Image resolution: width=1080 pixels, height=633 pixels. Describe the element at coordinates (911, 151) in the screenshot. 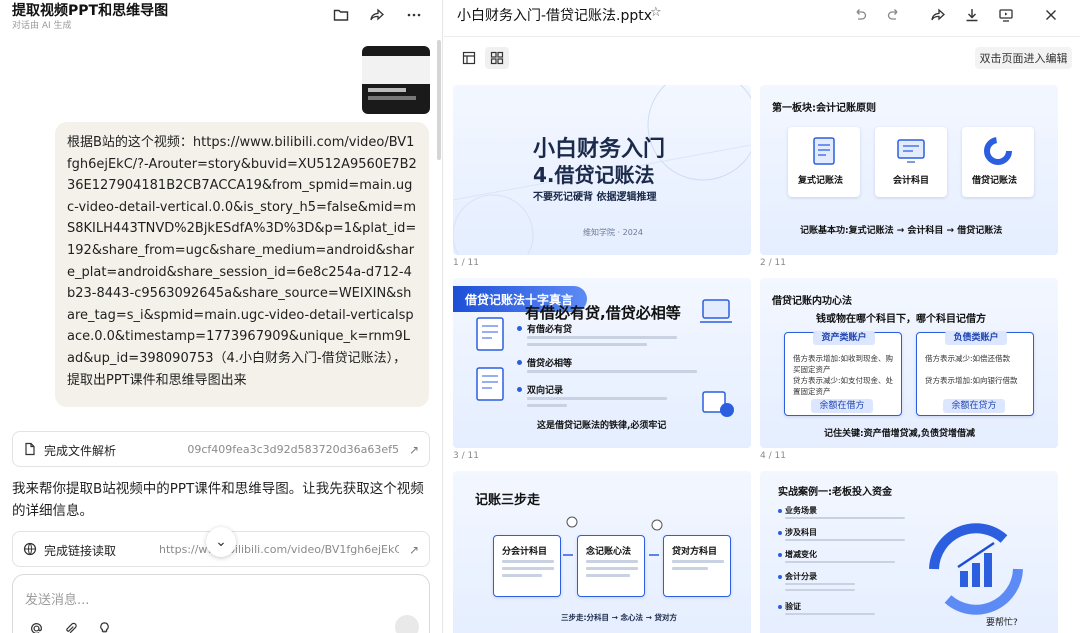

I see `monitor-icon` at that location.